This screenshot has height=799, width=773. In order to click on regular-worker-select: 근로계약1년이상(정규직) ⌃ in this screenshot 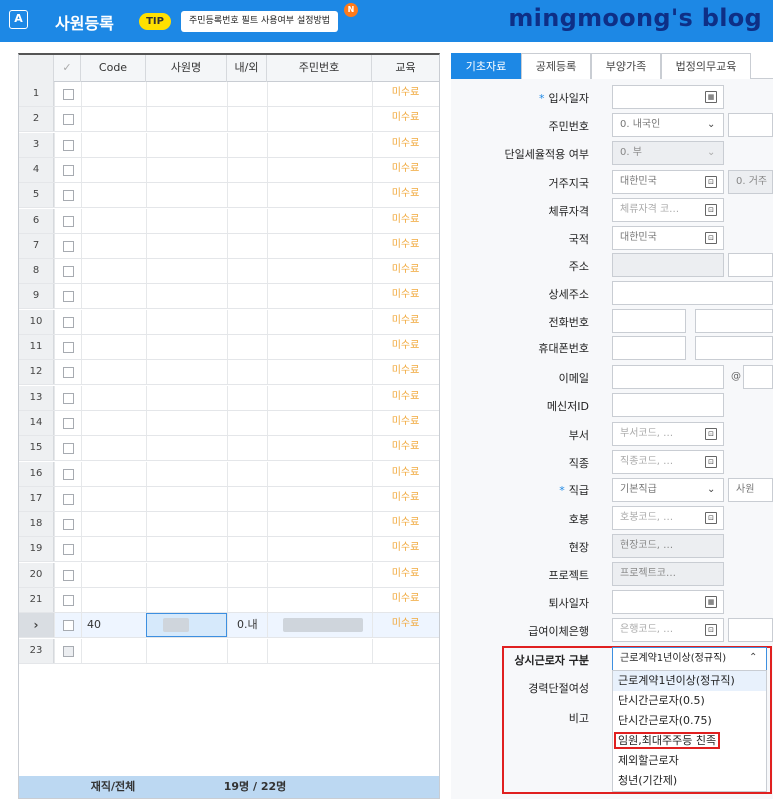, I will do `click(689, 659)`.